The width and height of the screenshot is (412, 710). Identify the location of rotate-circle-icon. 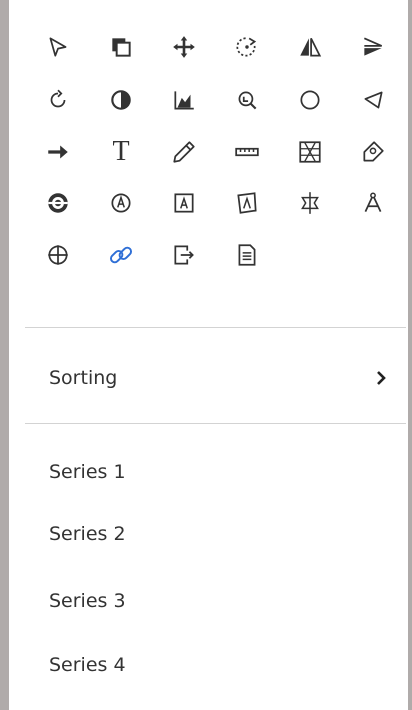
(58, 100).